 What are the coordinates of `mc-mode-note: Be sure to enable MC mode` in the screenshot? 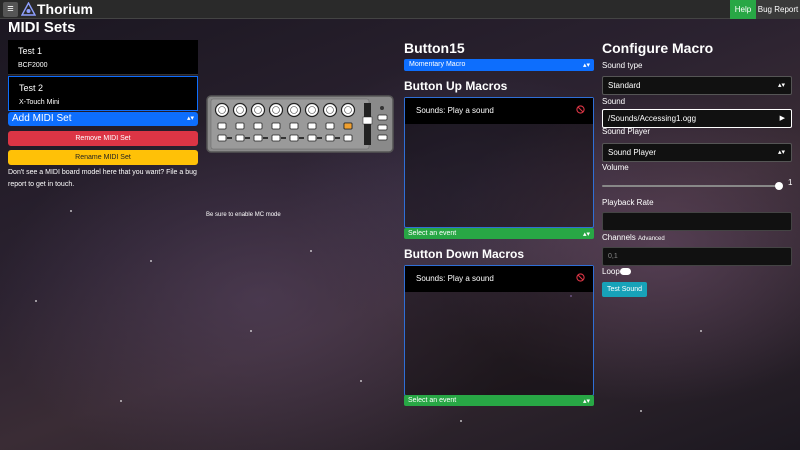 It's located at (243, 215).